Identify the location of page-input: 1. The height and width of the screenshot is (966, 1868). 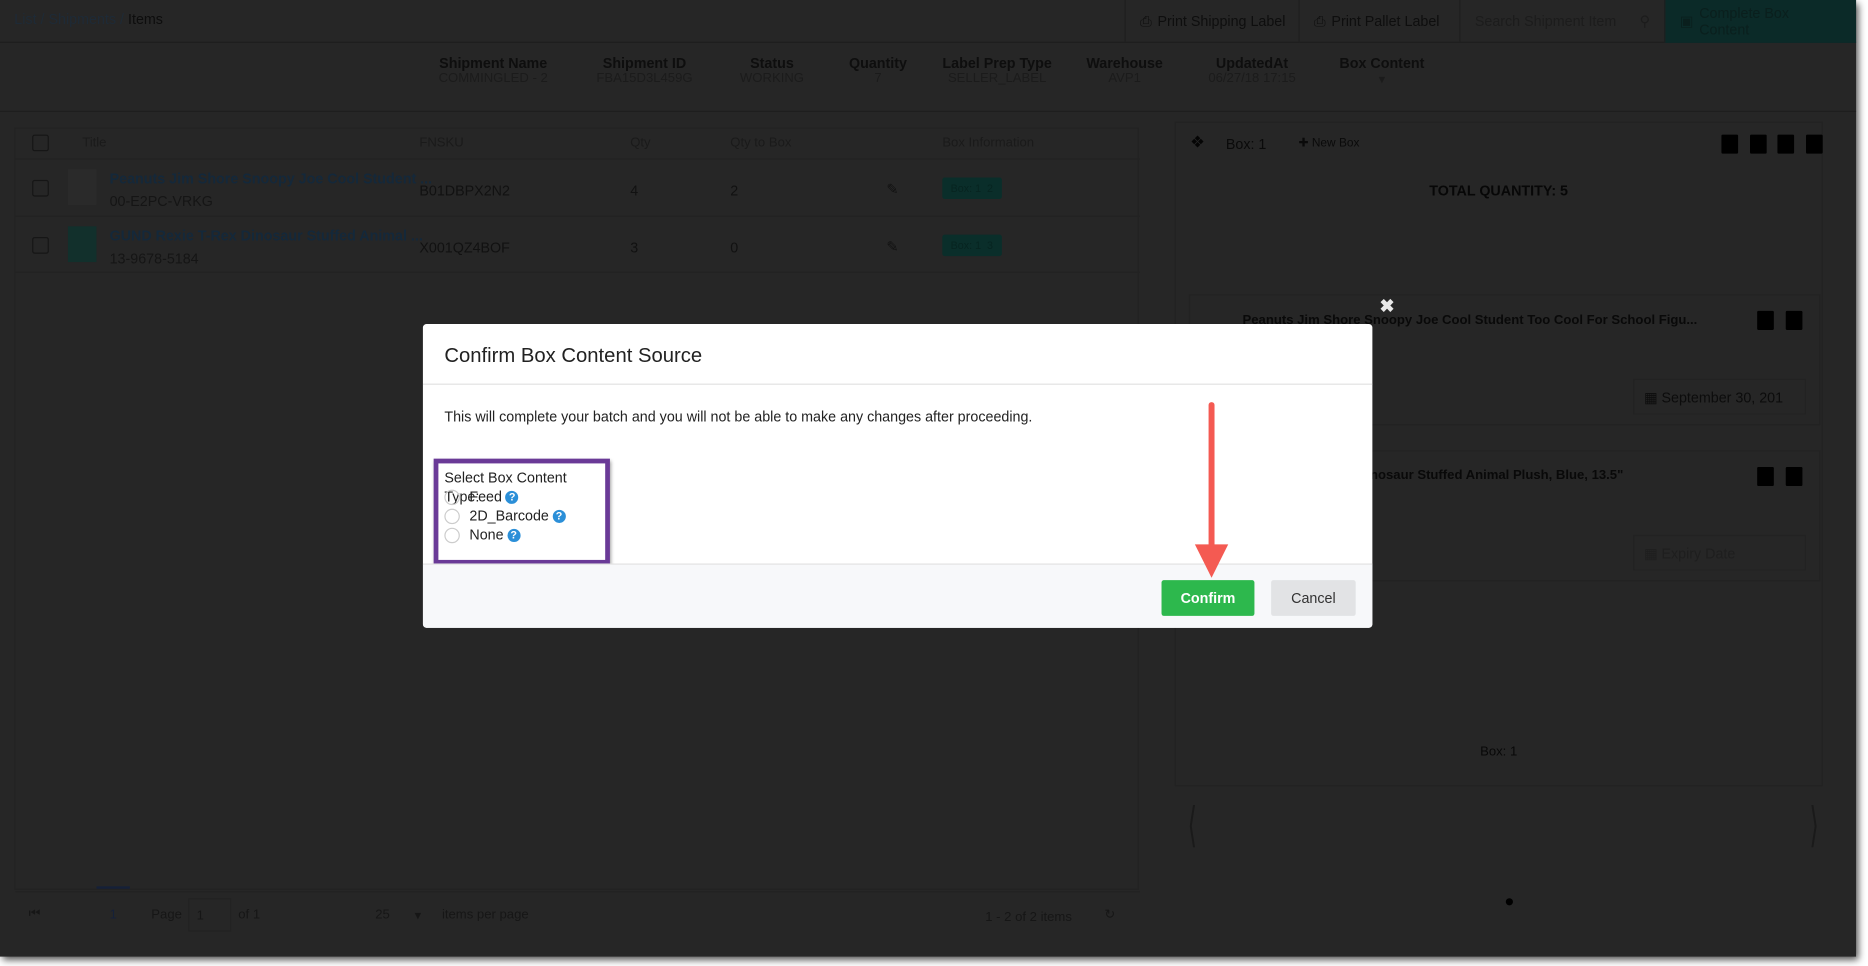
(210, 915).